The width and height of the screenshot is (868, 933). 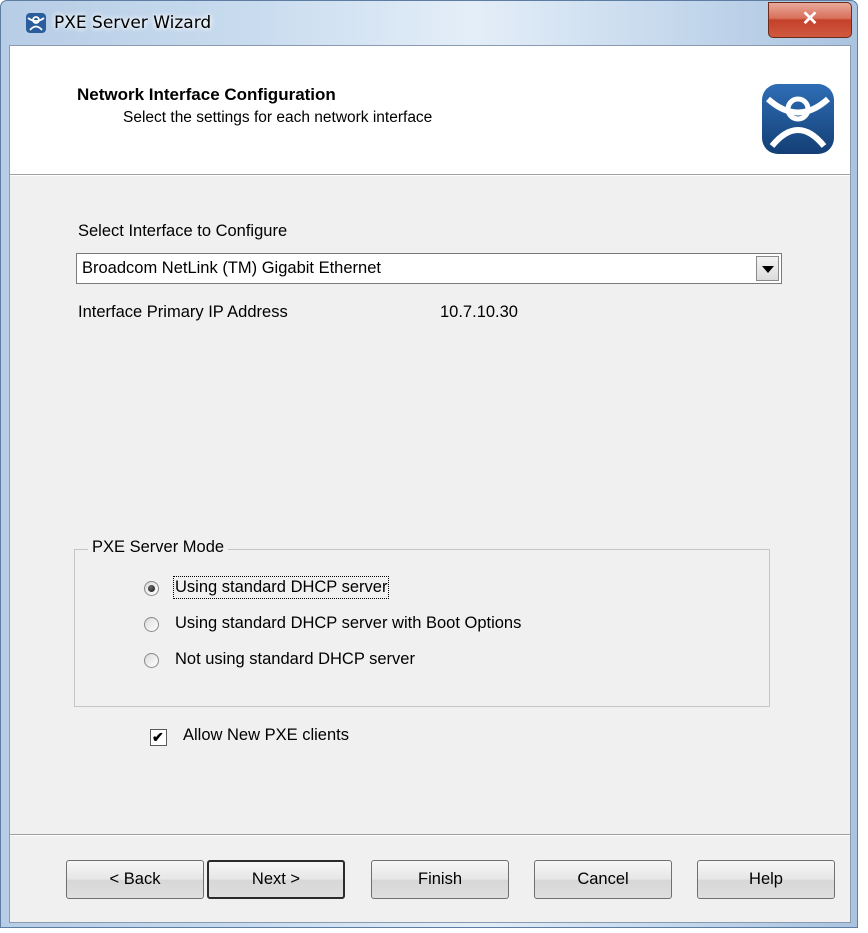 What do you see at coordinates (183, 231) in the screenshot?
I see `select-interface-label: Select Interface to Configure` at bounding box center [183, 231].